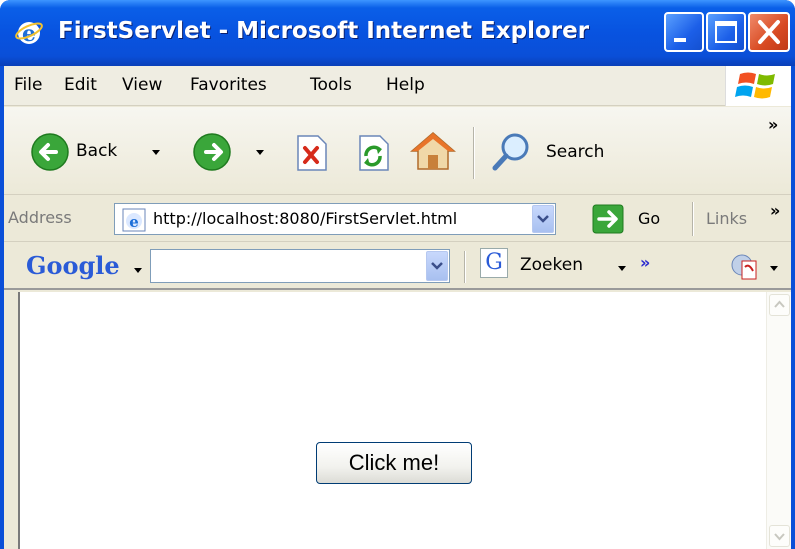  What do you see at coordinates (551, 265) in the screenshot?
I see `zoeken-button: Zoeken` at bounding box center [551, 265].